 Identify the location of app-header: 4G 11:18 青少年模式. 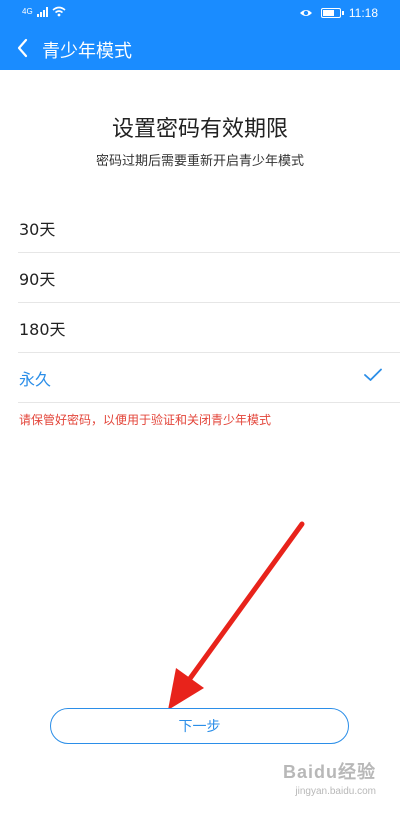
(200, 35).